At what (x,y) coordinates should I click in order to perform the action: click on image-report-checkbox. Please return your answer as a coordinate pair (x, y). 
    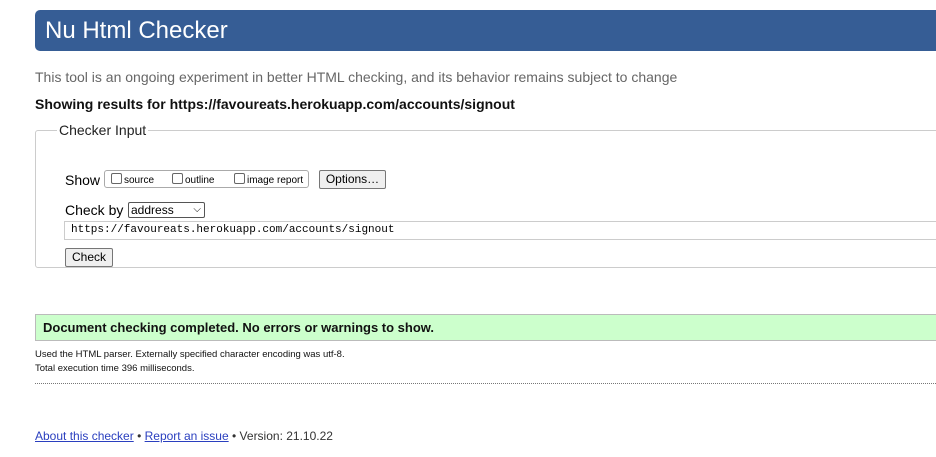
    Looking at the image, I should click on (239, 178).